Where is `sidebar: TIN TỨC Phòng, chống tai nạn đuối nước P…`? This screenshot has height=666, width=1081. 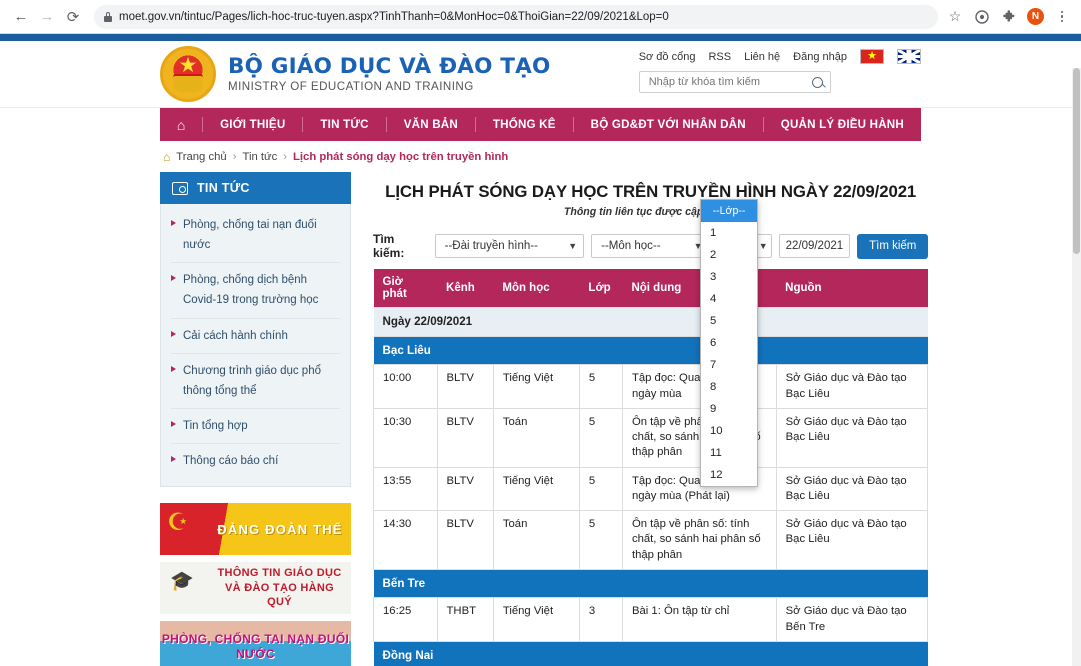
sidebar: TIN TỨC Phòng, chống tai nạn đuối nước P… is located at coordinates (255, 419).